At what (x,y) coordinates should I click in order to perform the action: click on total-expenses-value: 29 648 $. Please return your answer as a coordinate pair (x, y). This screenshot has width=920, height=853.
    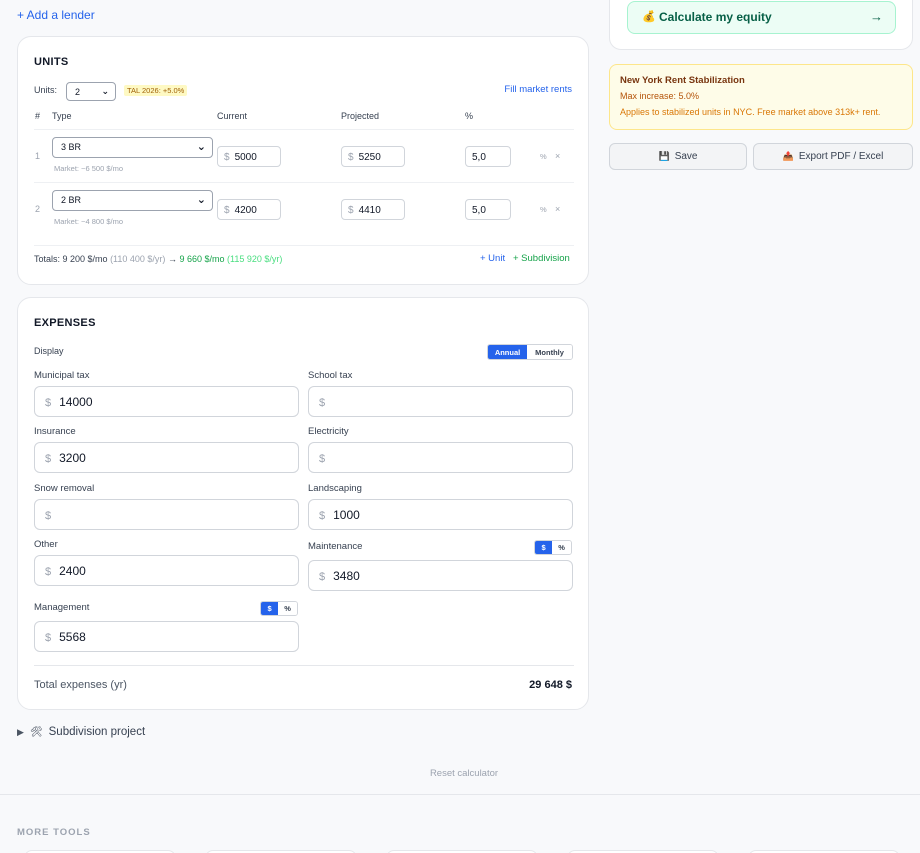
    Looking at the image, I should click on (550, 685).